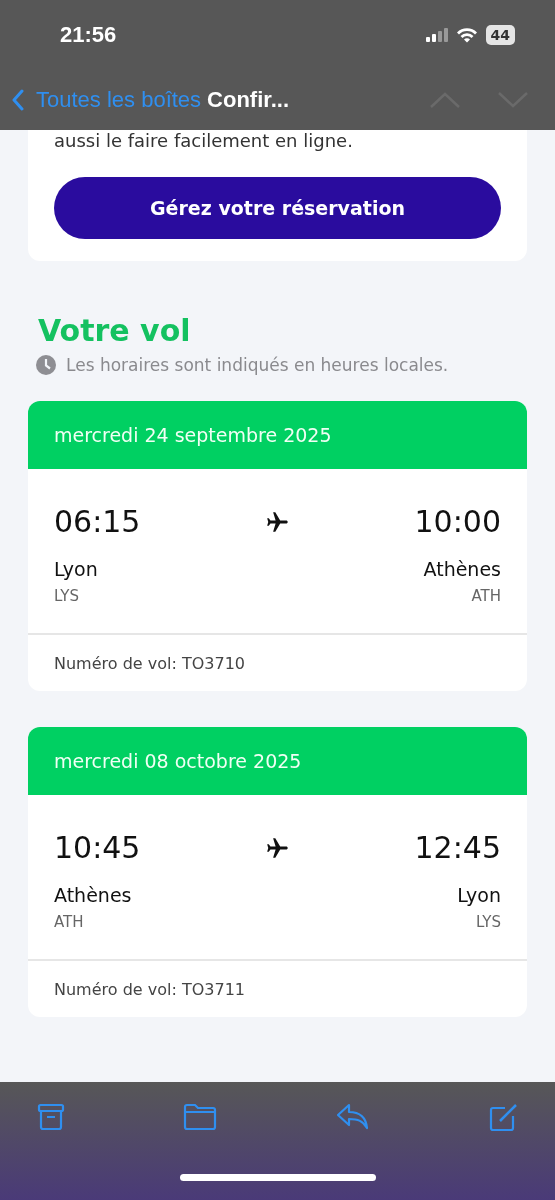 This screenshot has width=555, height=1200. I want to click on intro-text: aussi le faire facilement en ligne., so click(204, 141).